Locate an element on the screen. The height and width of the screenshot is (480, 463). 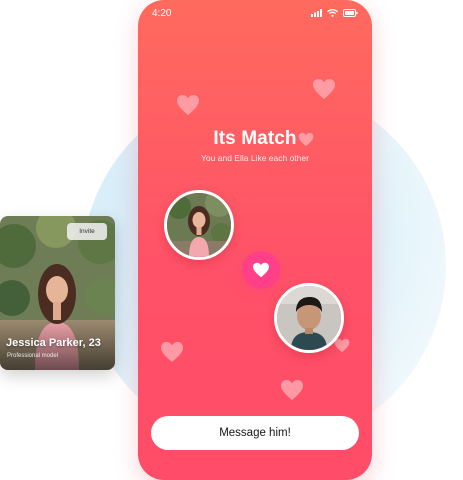
heart-icon is located at coordinates (261, 270).